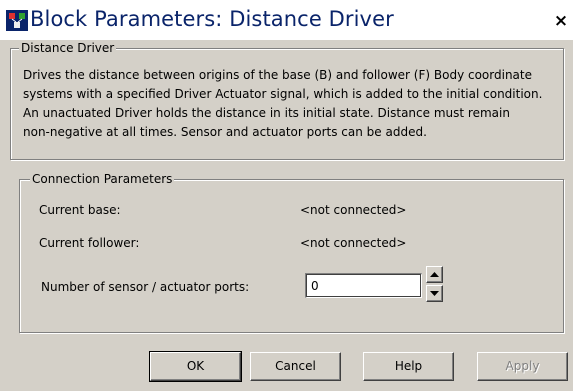  I want to click on apply-button: Apply, so click(522, 366).